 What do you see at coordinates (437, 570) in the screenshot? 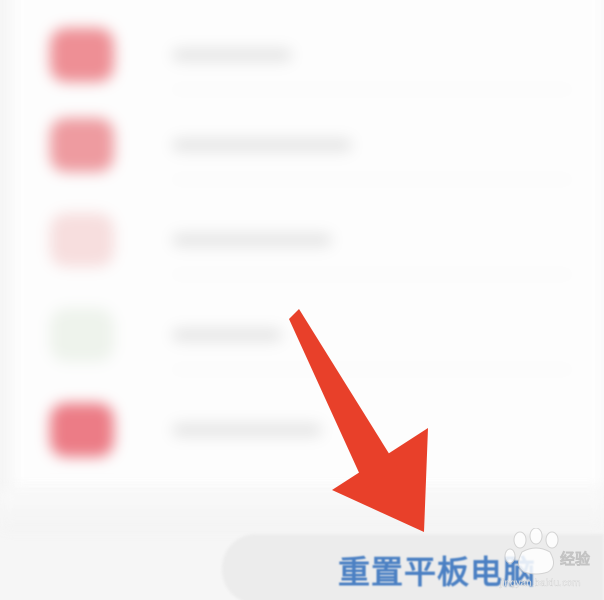
I see `reset-tablet-button-label: 重置平板电脑` at bounding box center [437, 570].